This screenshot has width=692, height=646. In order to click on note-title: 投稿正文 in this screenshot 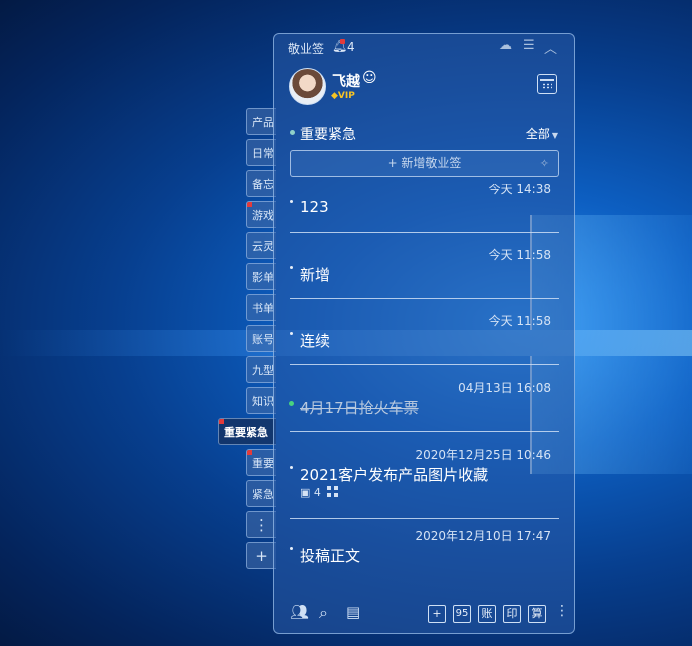, I will do `click(330, 555)`.